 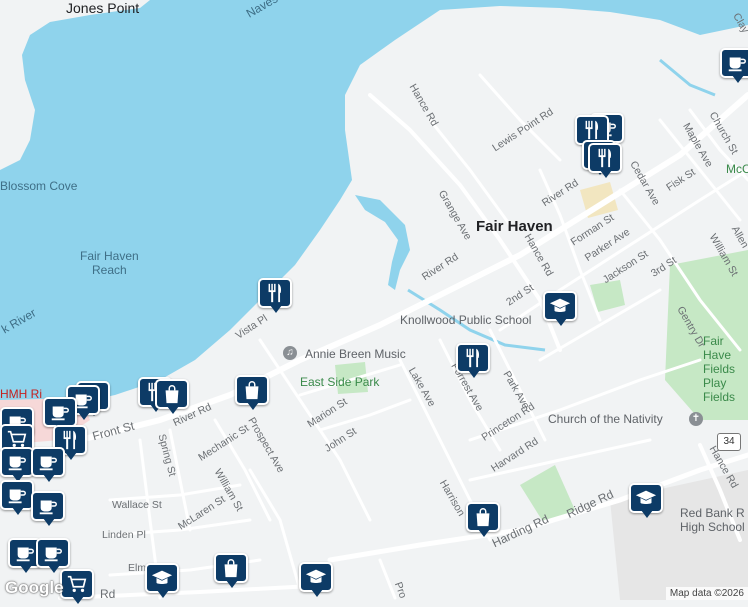 What do you see at coordinates (109, 263) in the screenshot?
I see `fair-haven-reach-label: Fair Haven Reach` at bounding box center [109, 263].